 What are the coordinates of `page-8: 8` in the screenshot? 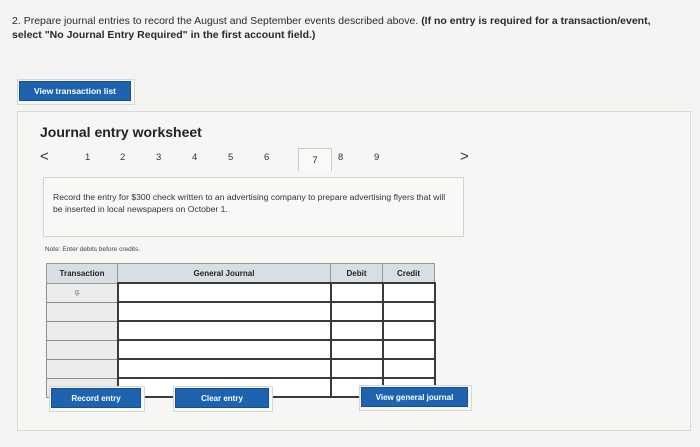 It's located at (340, 157).